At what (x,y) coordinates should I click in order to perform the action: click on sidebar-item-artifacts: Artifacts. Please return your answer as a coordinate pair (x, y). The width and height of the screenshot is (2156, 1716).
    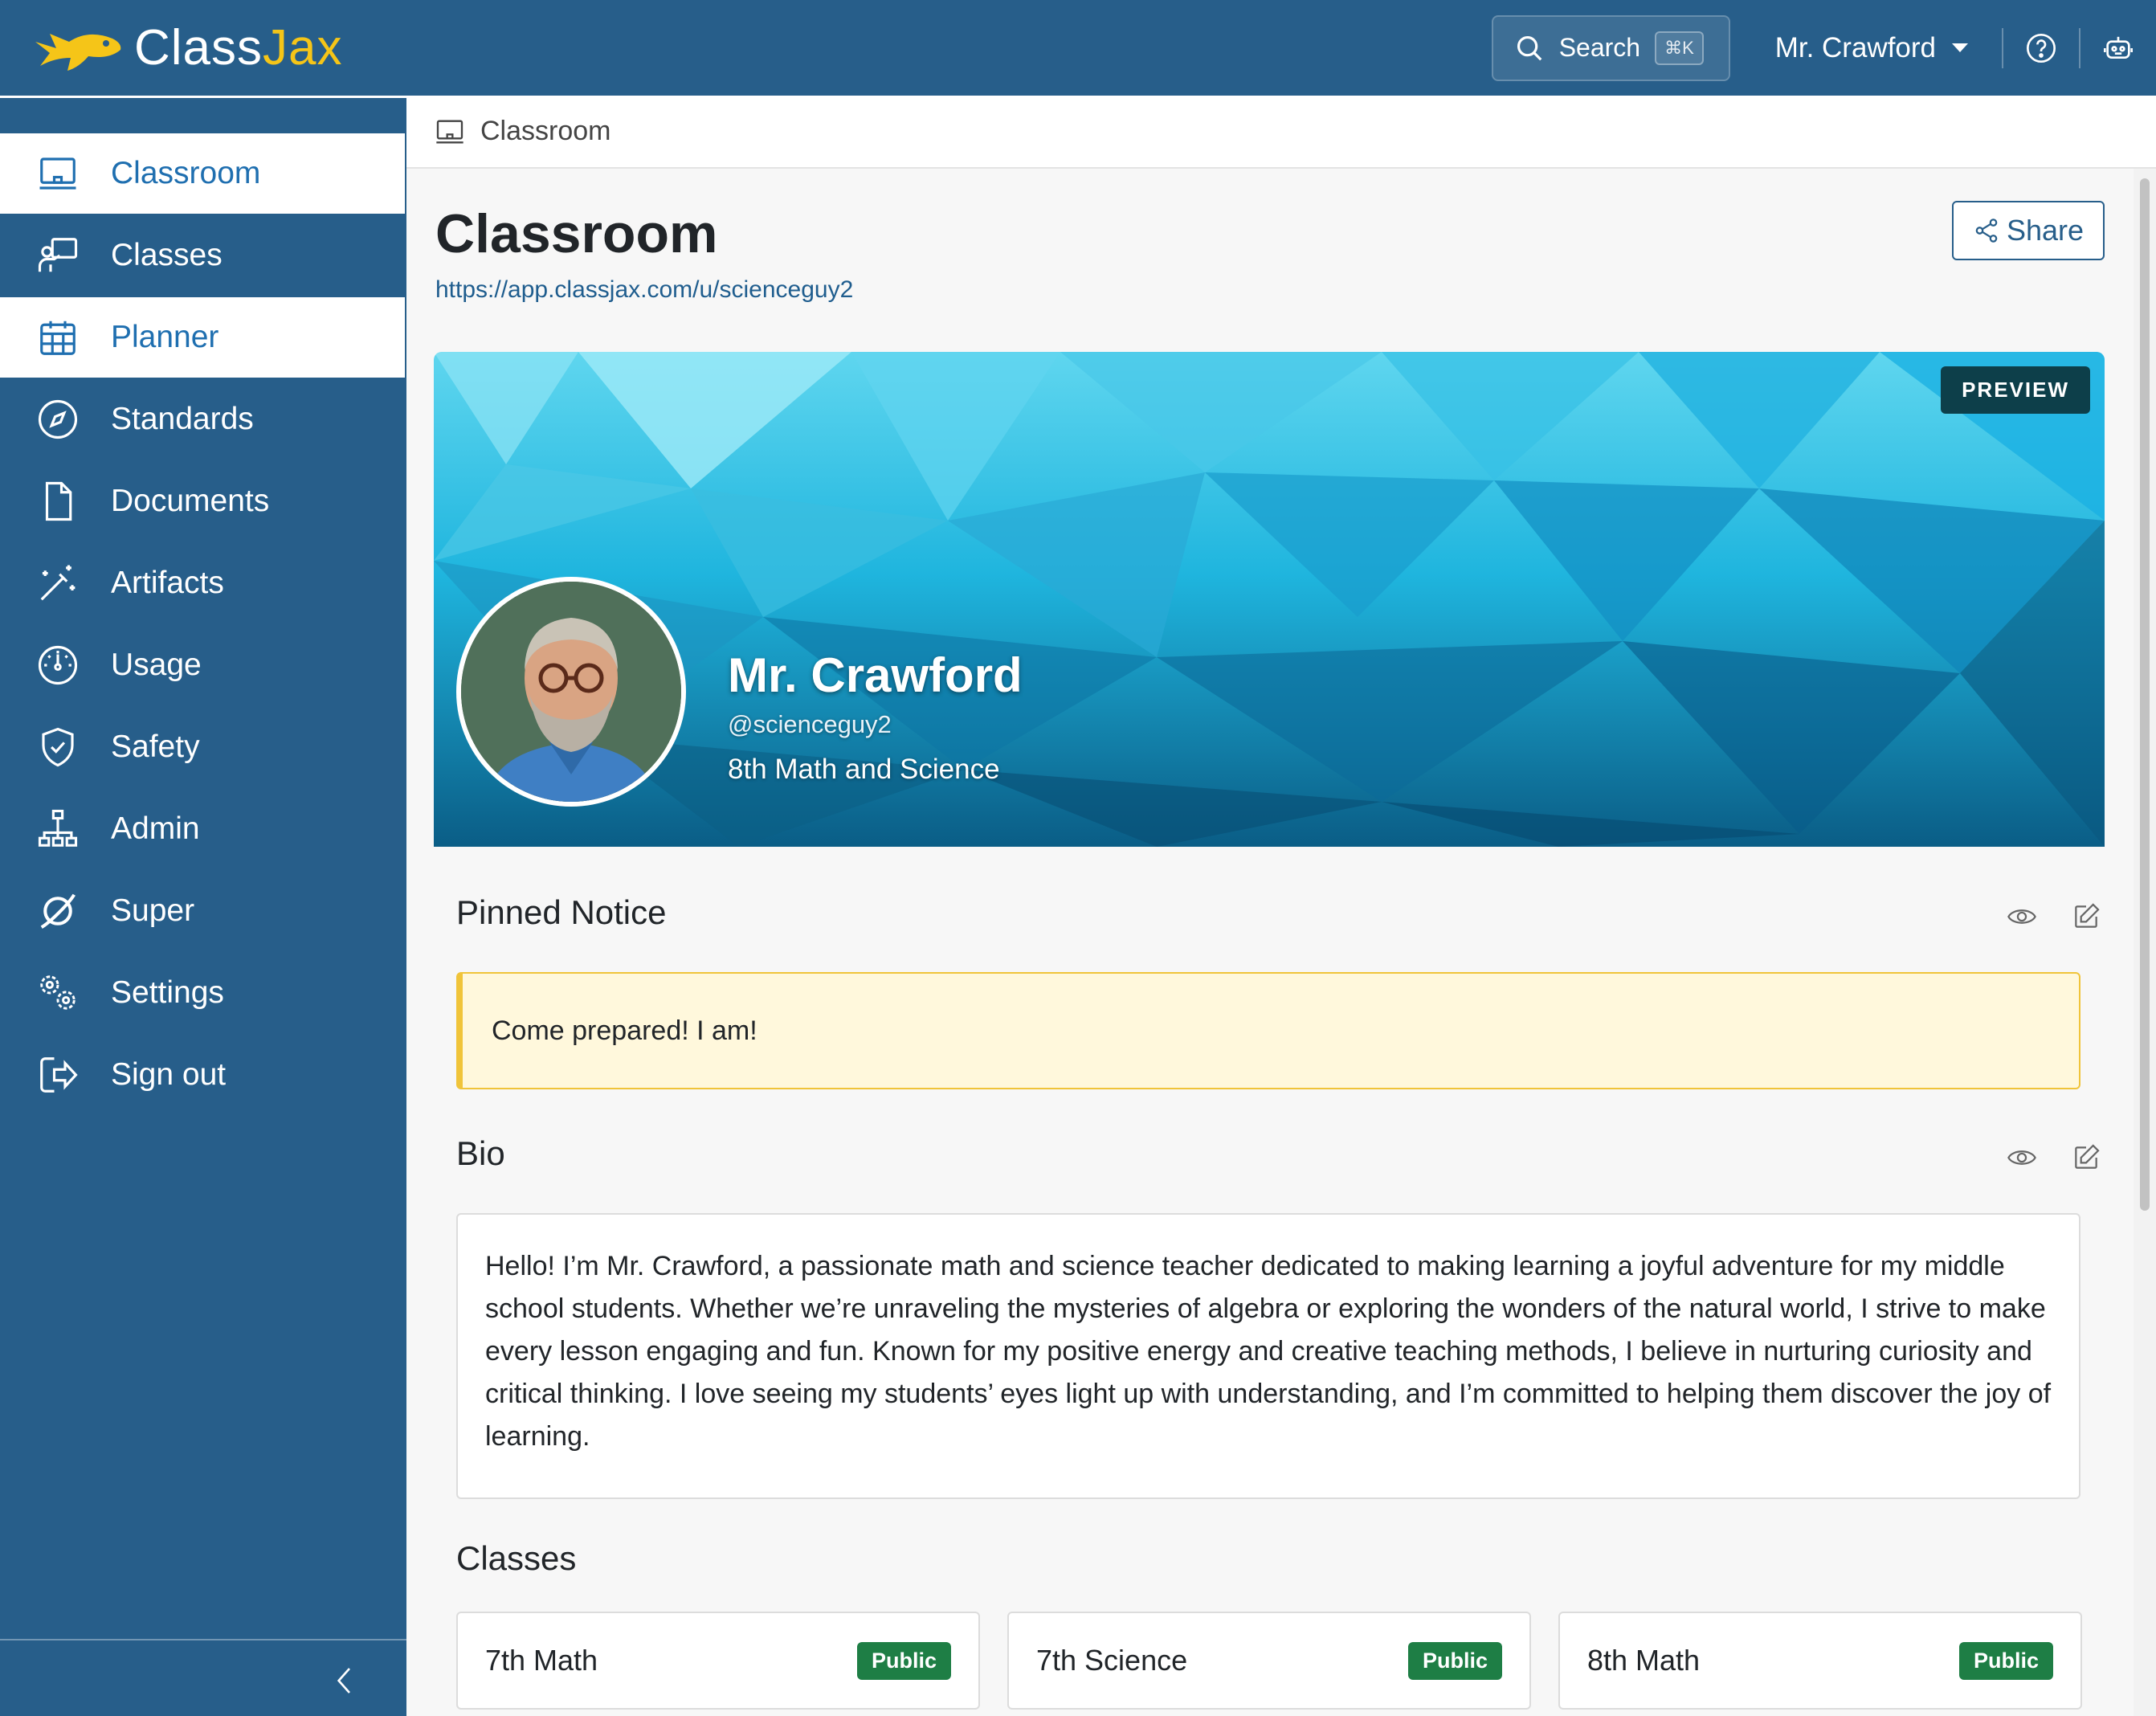
    Looking at the image, I should click on (202, 583).